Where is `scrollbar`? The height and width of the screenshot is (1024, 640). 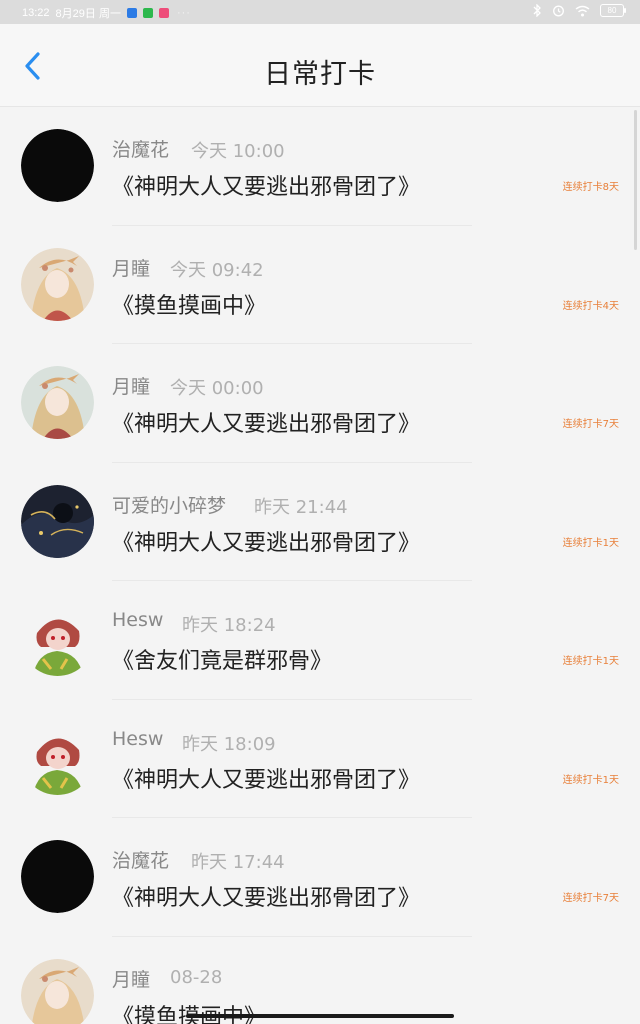
scrollbar is located at coordinates (635, 180).